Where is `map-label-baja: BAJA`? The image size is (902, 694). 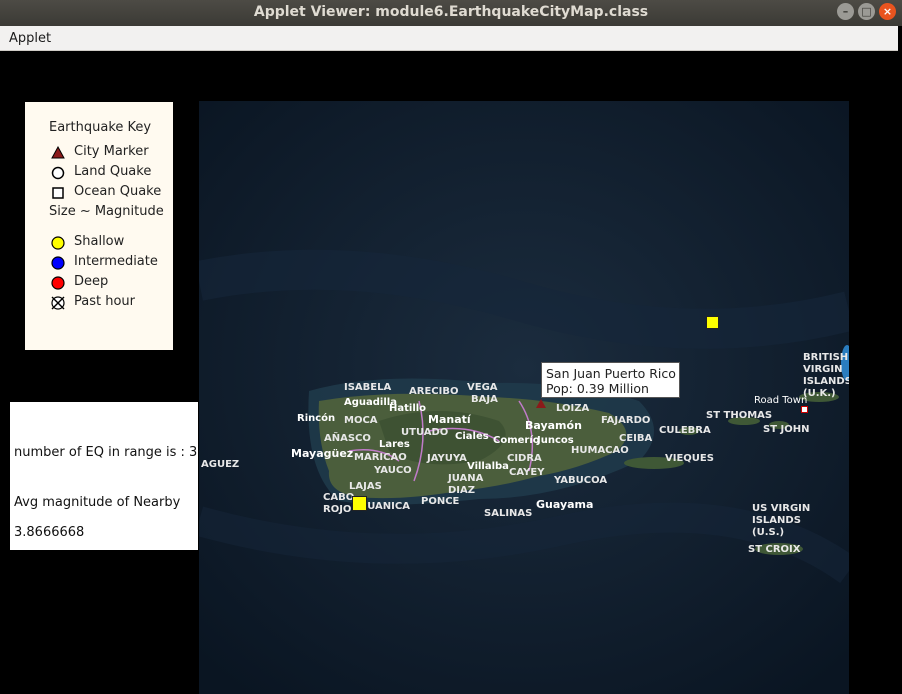 map-label-baja: BAJA is located at coordinates (484, 399).